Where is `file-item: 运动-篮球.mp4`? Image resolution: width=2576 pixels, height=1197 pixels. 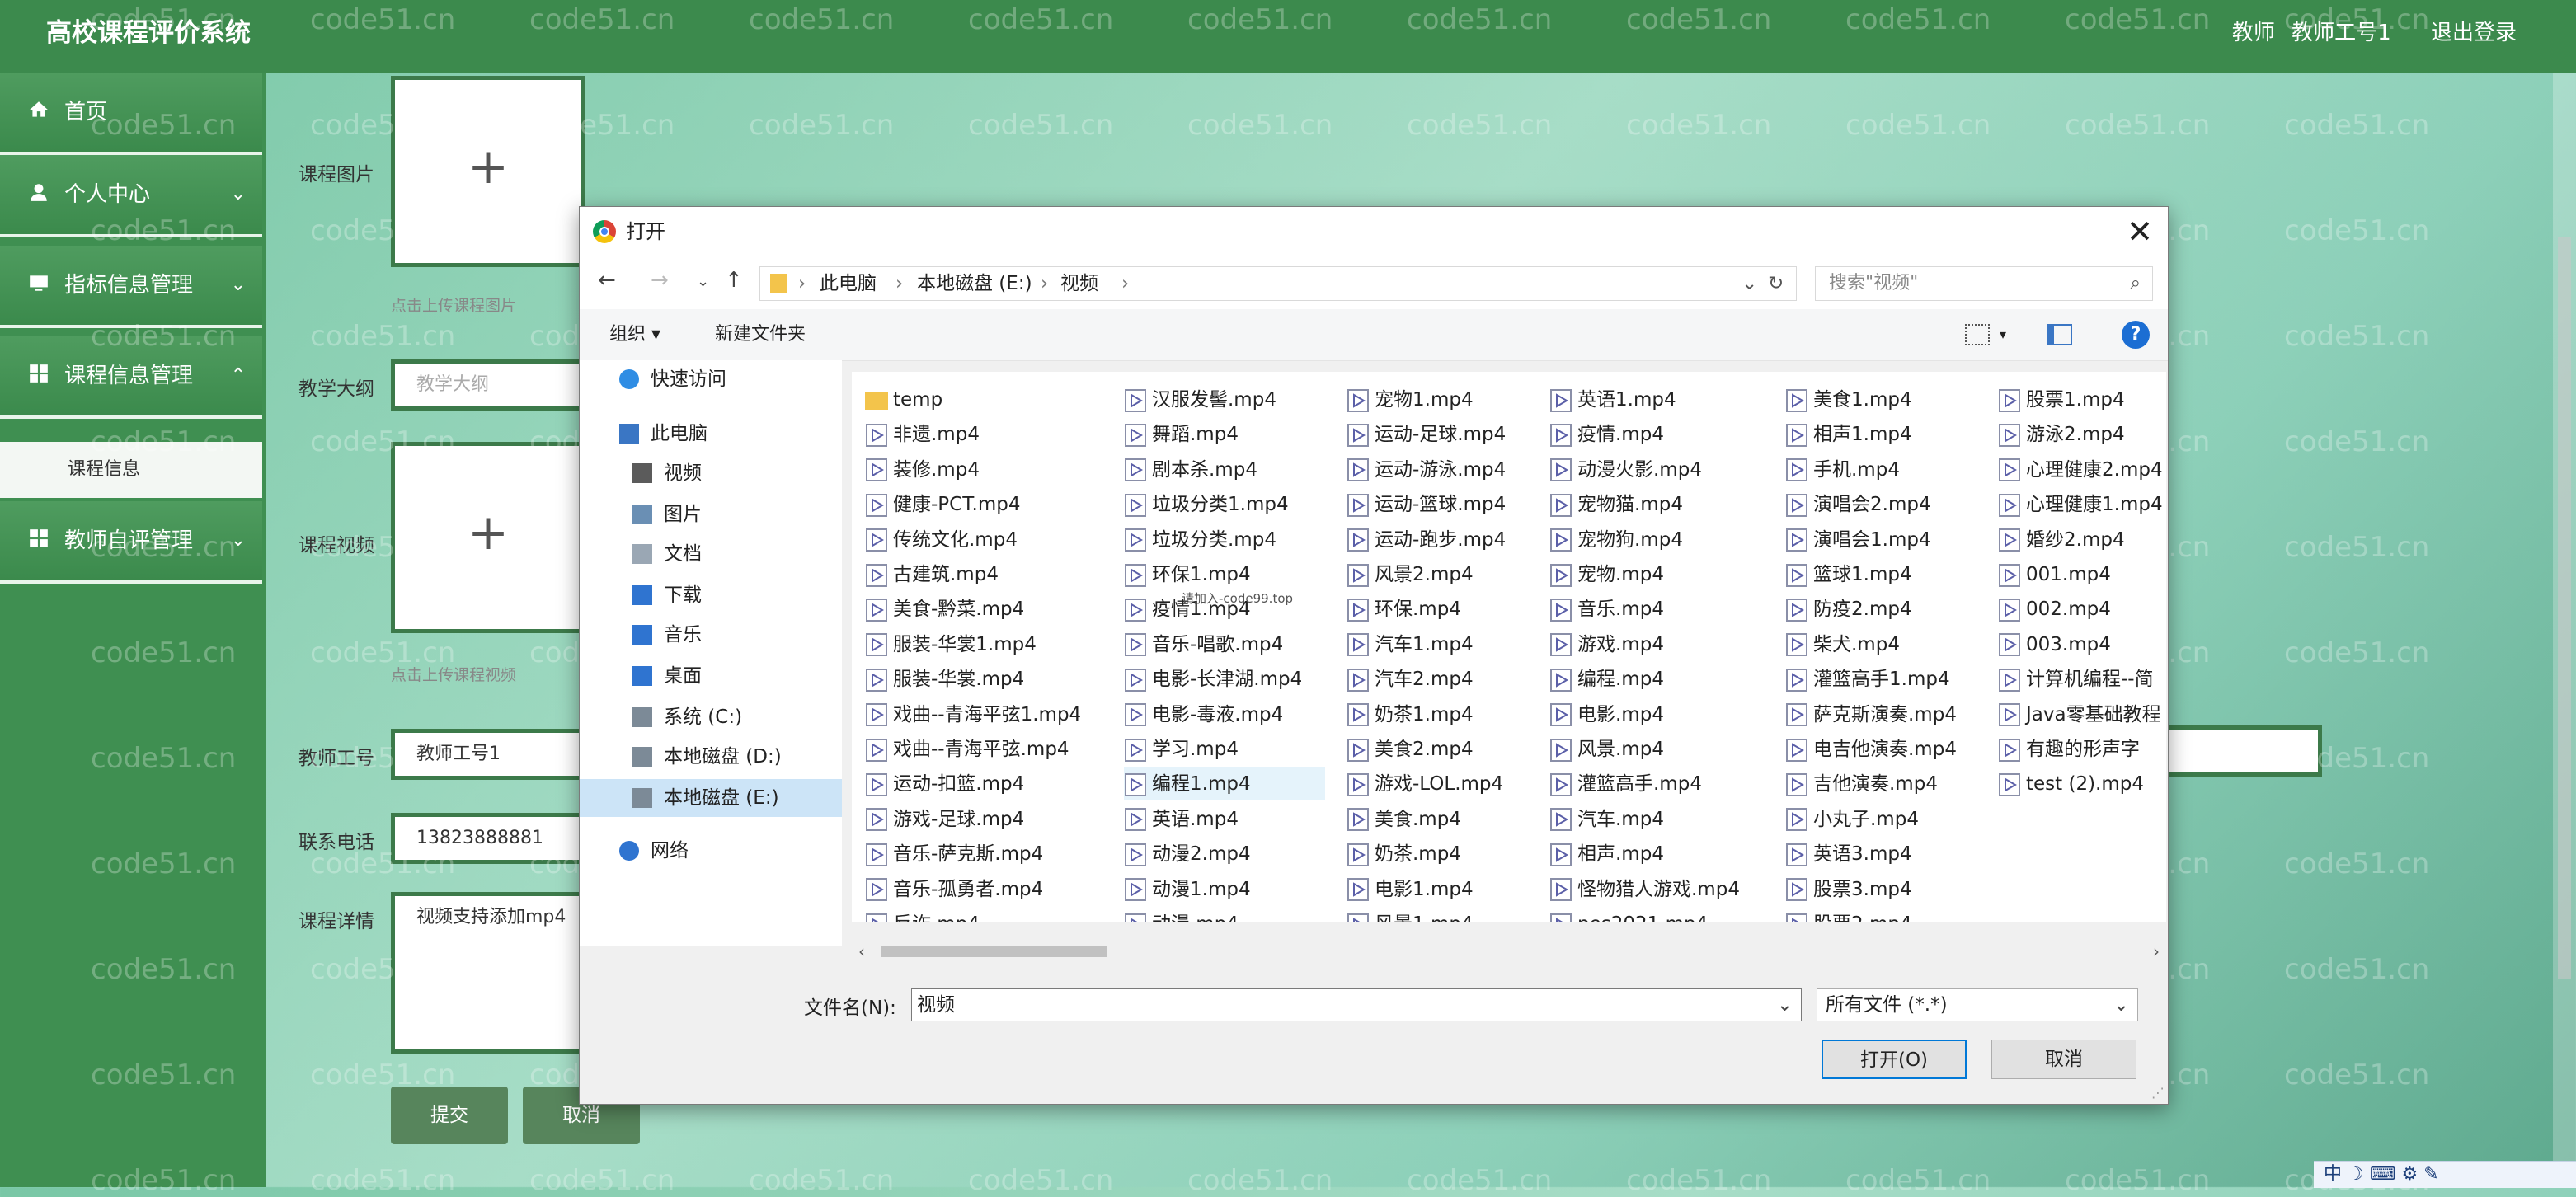 file-item: 运动-篮球.mp4 is located at coordinates (1426, 504).